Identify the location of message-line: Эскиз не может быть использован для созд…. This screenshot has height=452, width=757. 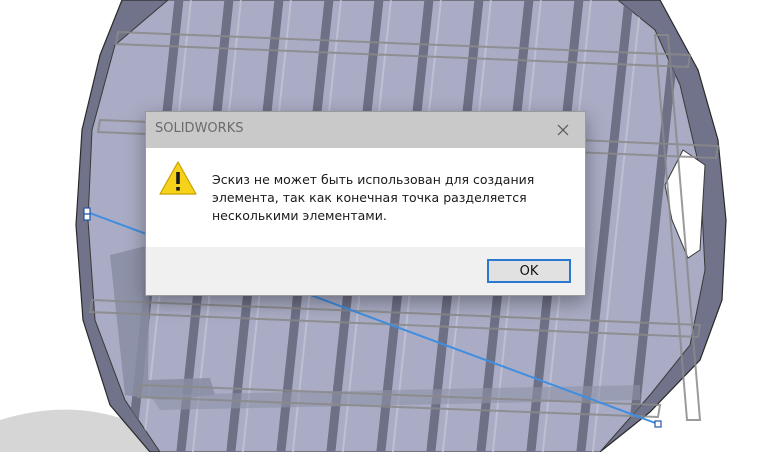
(373, 179).